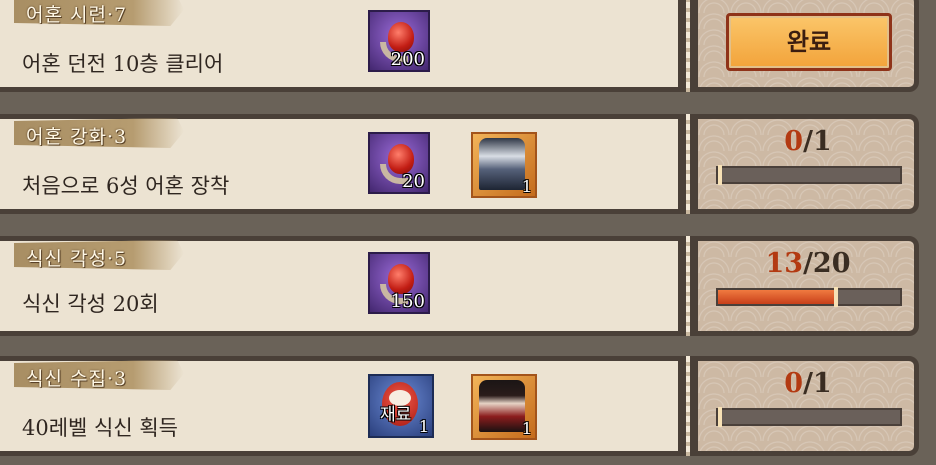 The width and height of the screenshot is (936, 465). What do you see at coordinates (126, 186) in the screenshot?
I see `quest-description: 처음으로 6성 어혼 장착` at bounding box center [126, 186].